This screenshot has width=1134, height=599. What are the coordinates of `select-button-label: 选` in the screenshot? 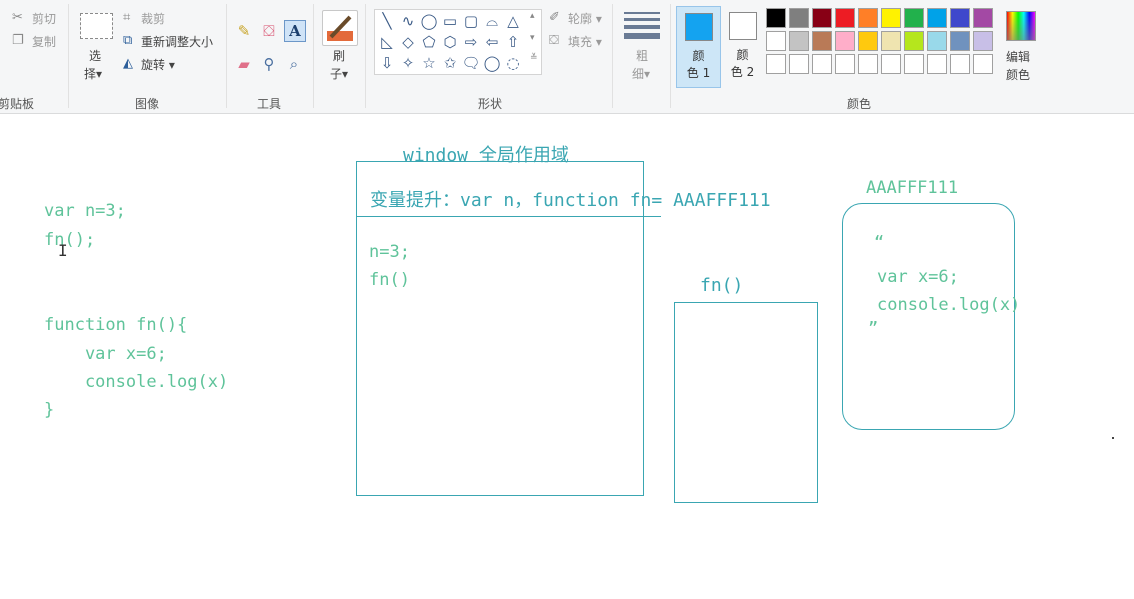 It's located at (95, 55).